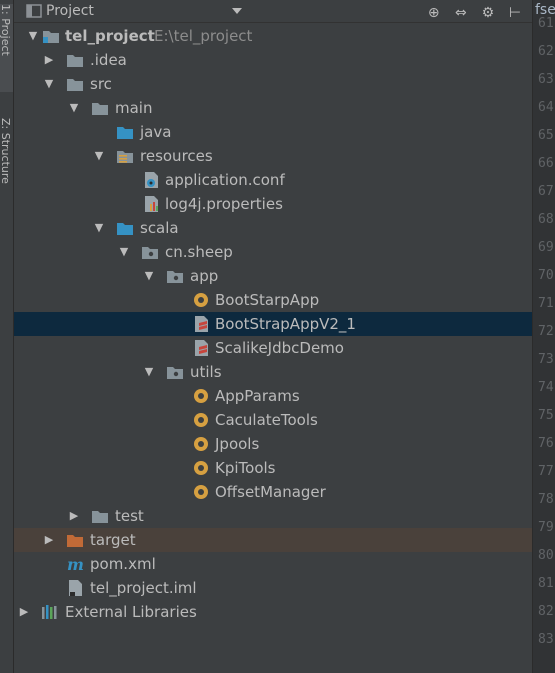 This screenshot has height=673, width=555. What do you see at coordinates (135, 11) in the screenshot?
I see `view-selector: Project` at bounding box center [135, 11].